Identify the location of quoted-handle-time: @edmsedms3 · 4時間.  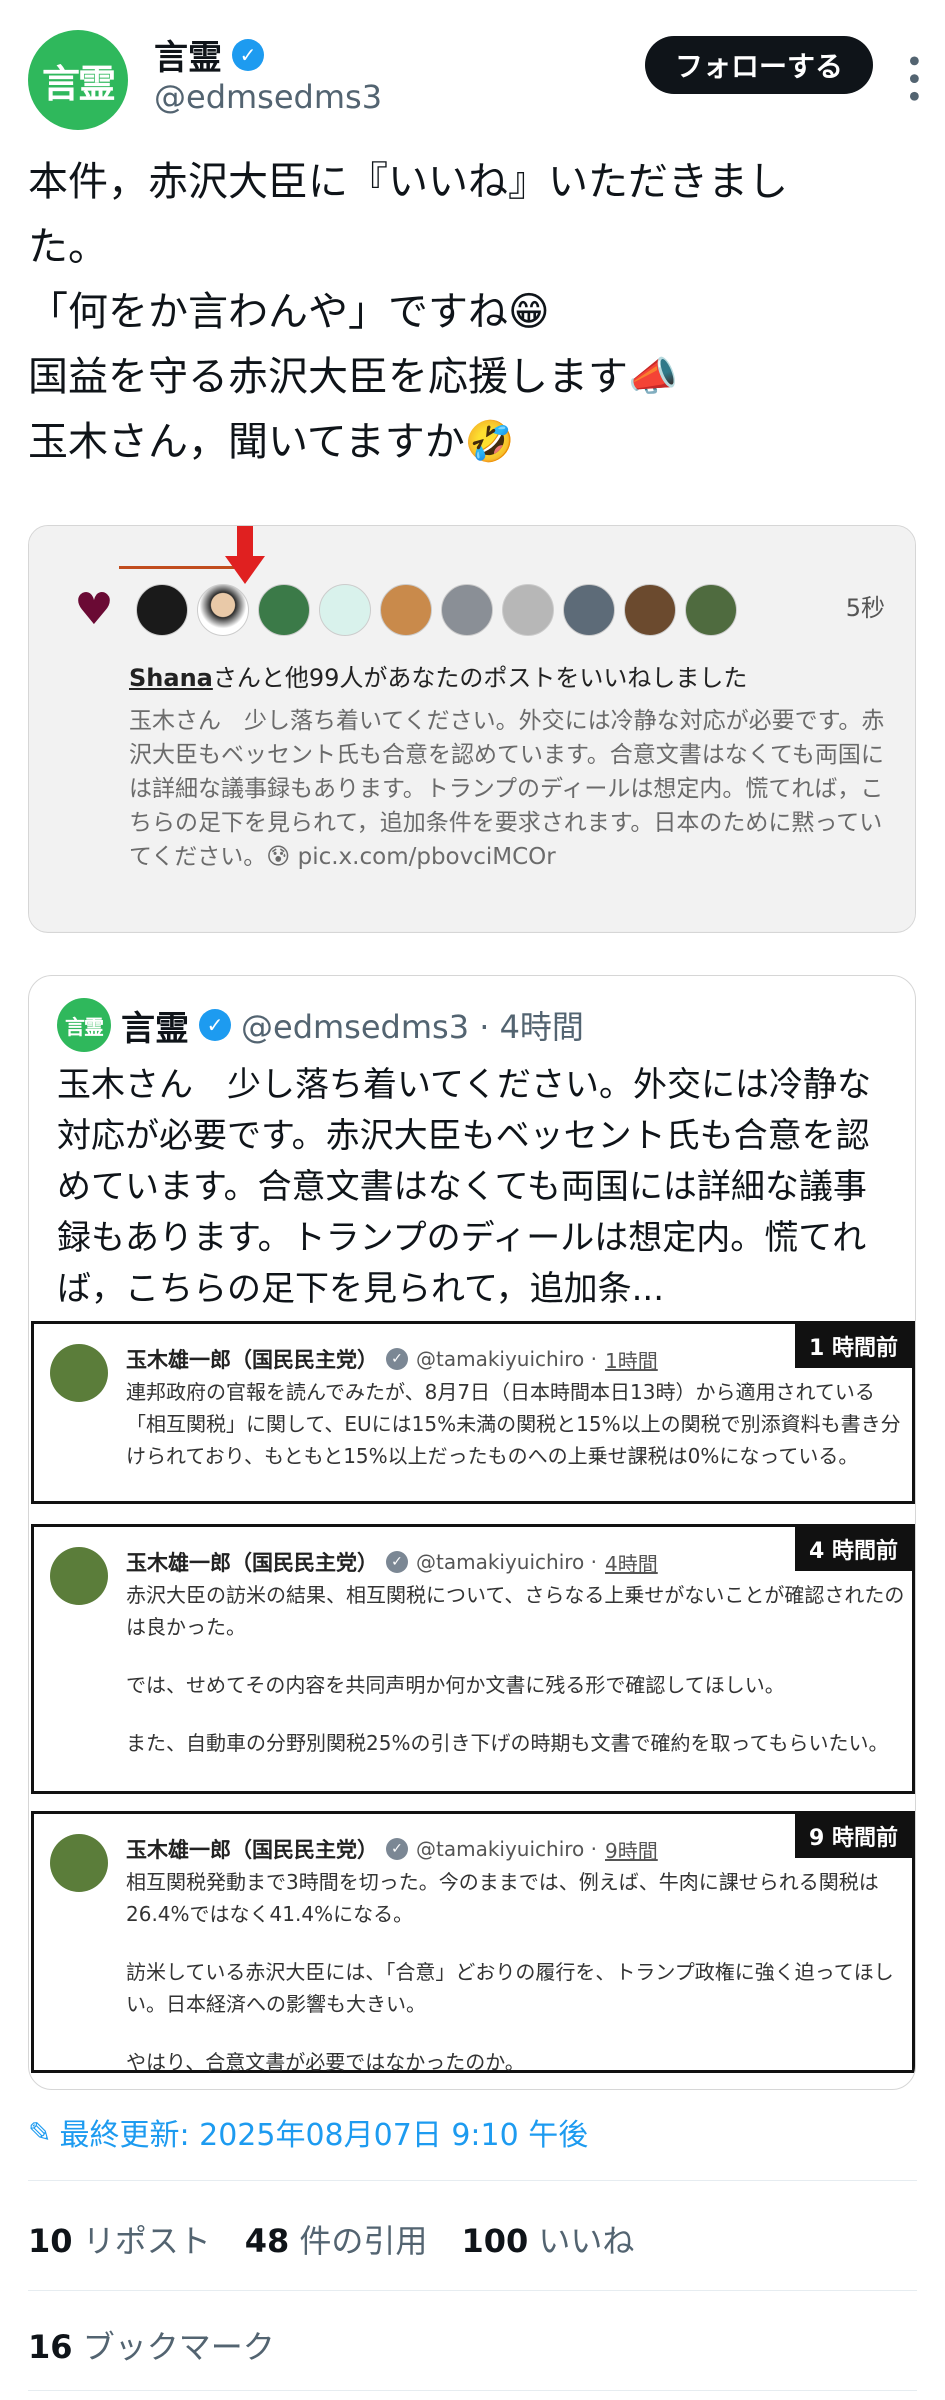
(412, 1027).